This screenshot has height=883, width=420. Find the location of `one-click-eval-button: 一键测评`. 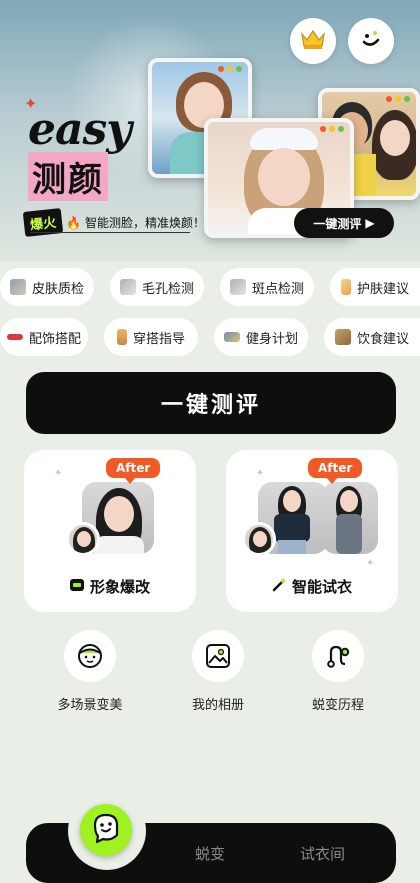

one-click-eval-button: 一键测评 is located at coordinates (211, 403).